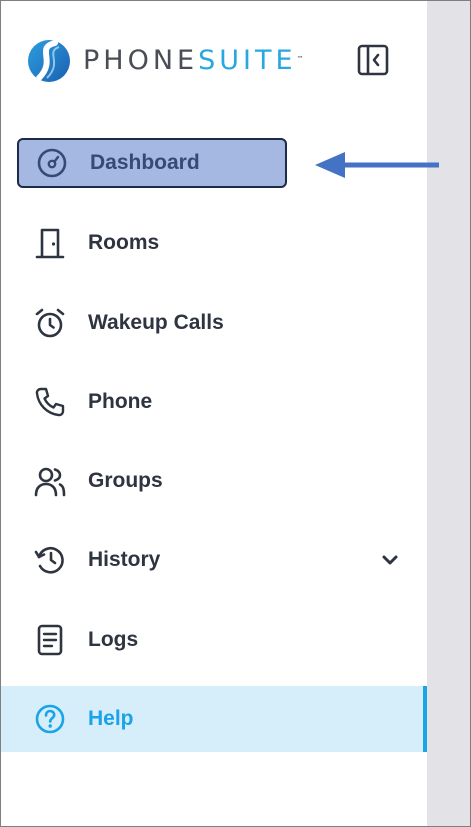 The image size is (471, 827). What do you see at coordinates (300, 59) in the screenshot?
I see `trademark-symbol: ™` at bounding box center [300, 59].